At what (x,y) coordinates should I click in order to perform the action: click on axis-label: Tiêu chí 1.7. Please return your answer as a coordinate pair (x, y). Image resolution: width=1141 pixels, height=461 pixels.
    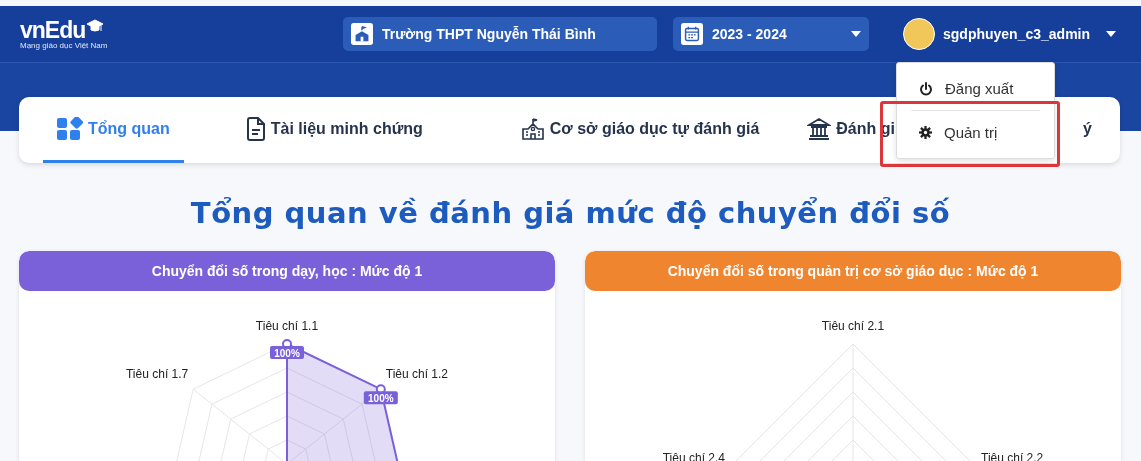
    Looking at the image, I should click on (157, 374).